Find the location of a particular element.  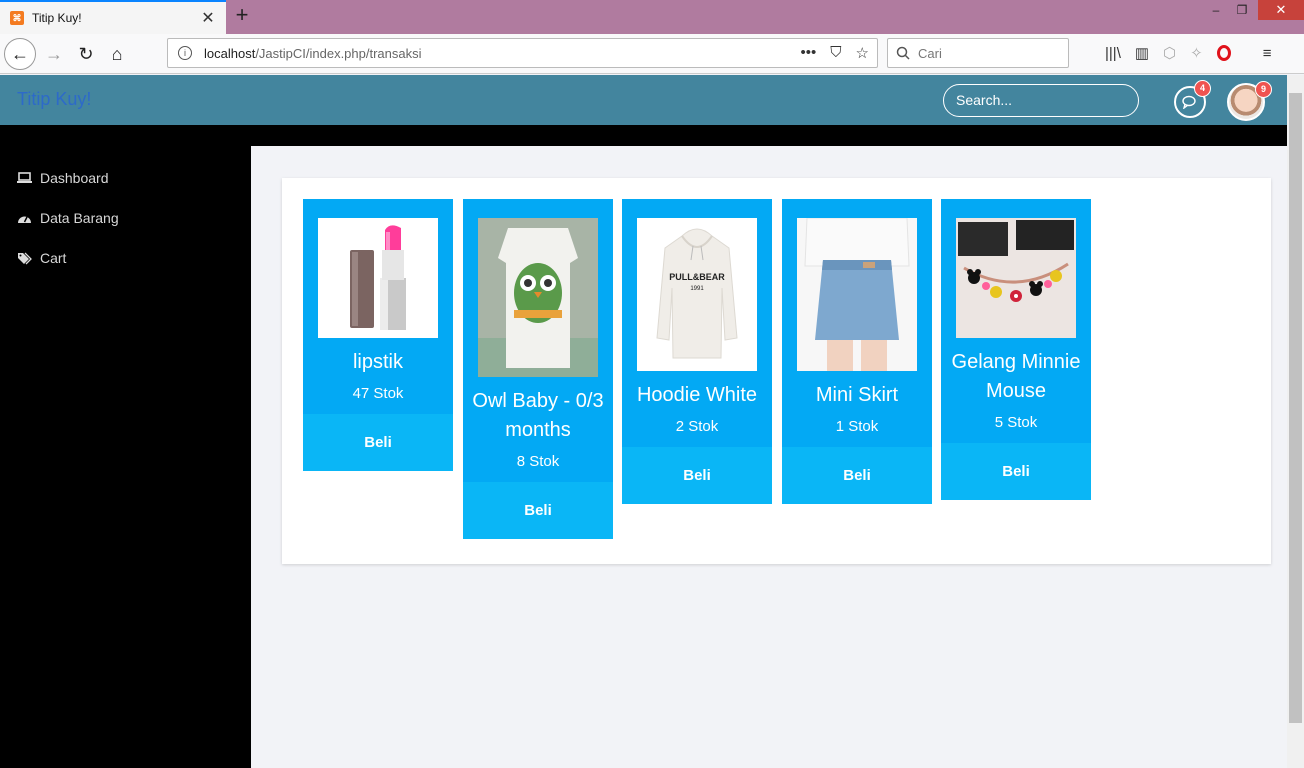

product-name: Gelang Minnie Mouse is located at coordinates (1016, 376).